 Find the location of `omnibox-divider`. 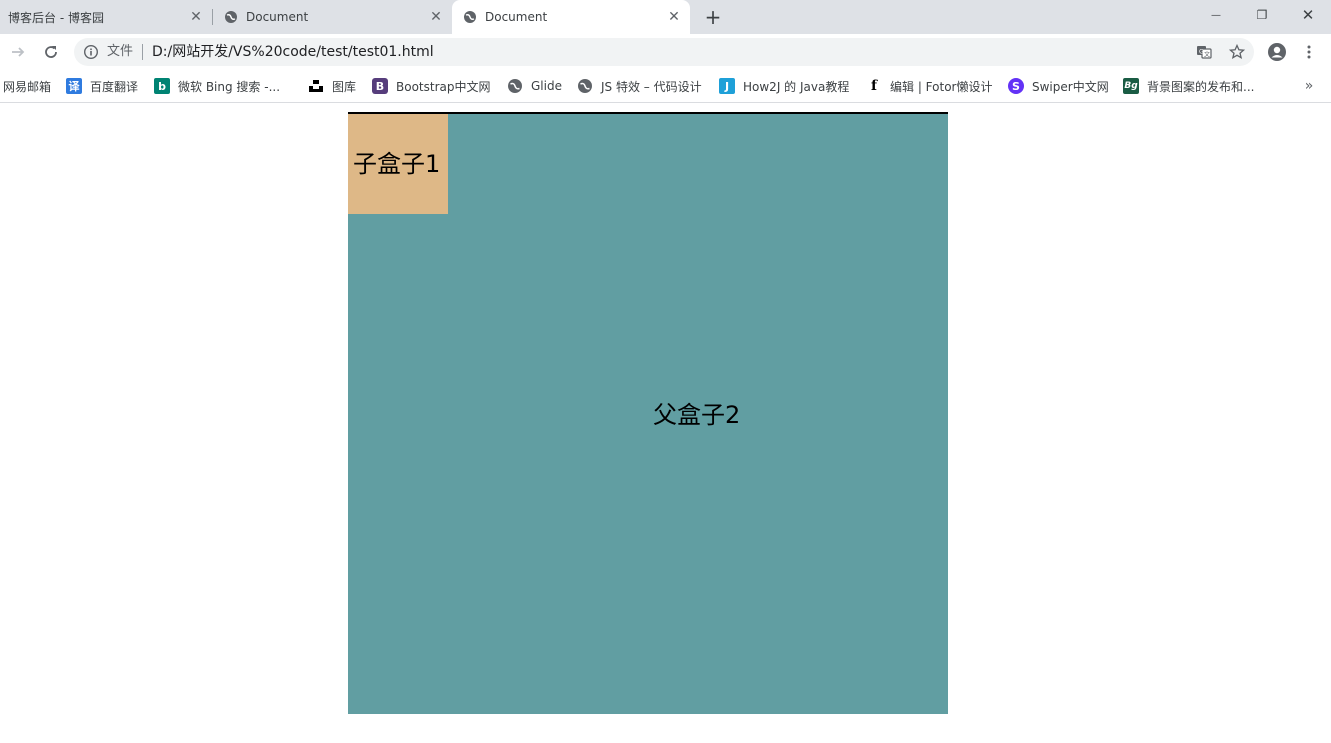

omnibox-divider is located at coordinates (142, 52).